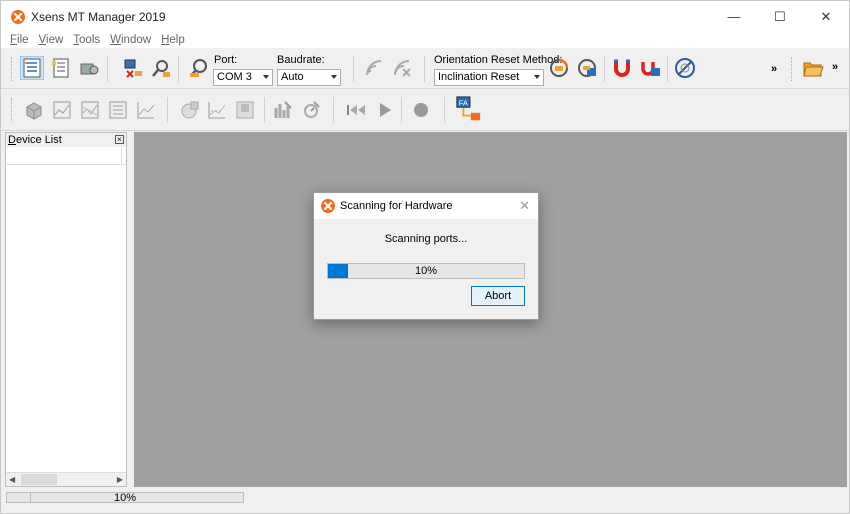 The height and width of the screenshot is (514, 850). I want to click on status-progress-bar: 10%, so click(125, 498).